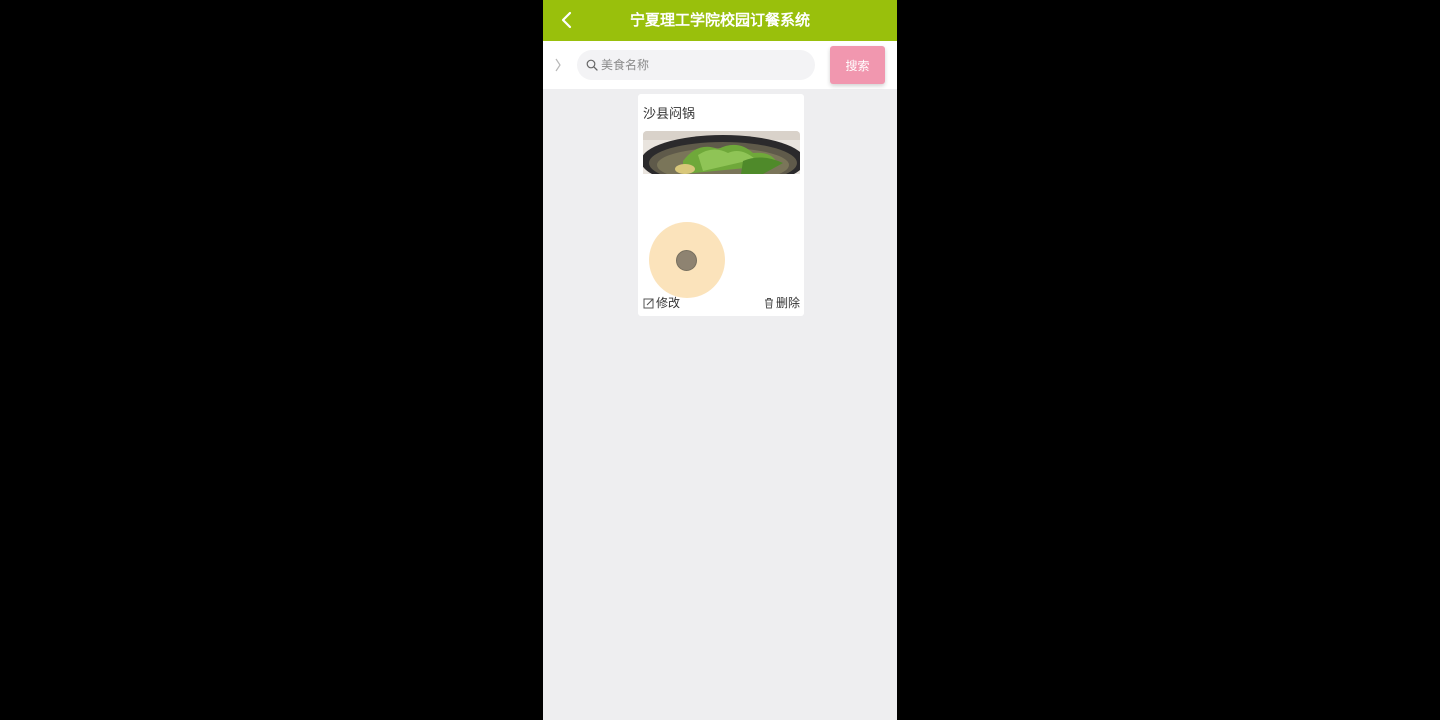 The width and height of the screenshot is (1440, 720). I want to click on search-icon, so click(592, 65).